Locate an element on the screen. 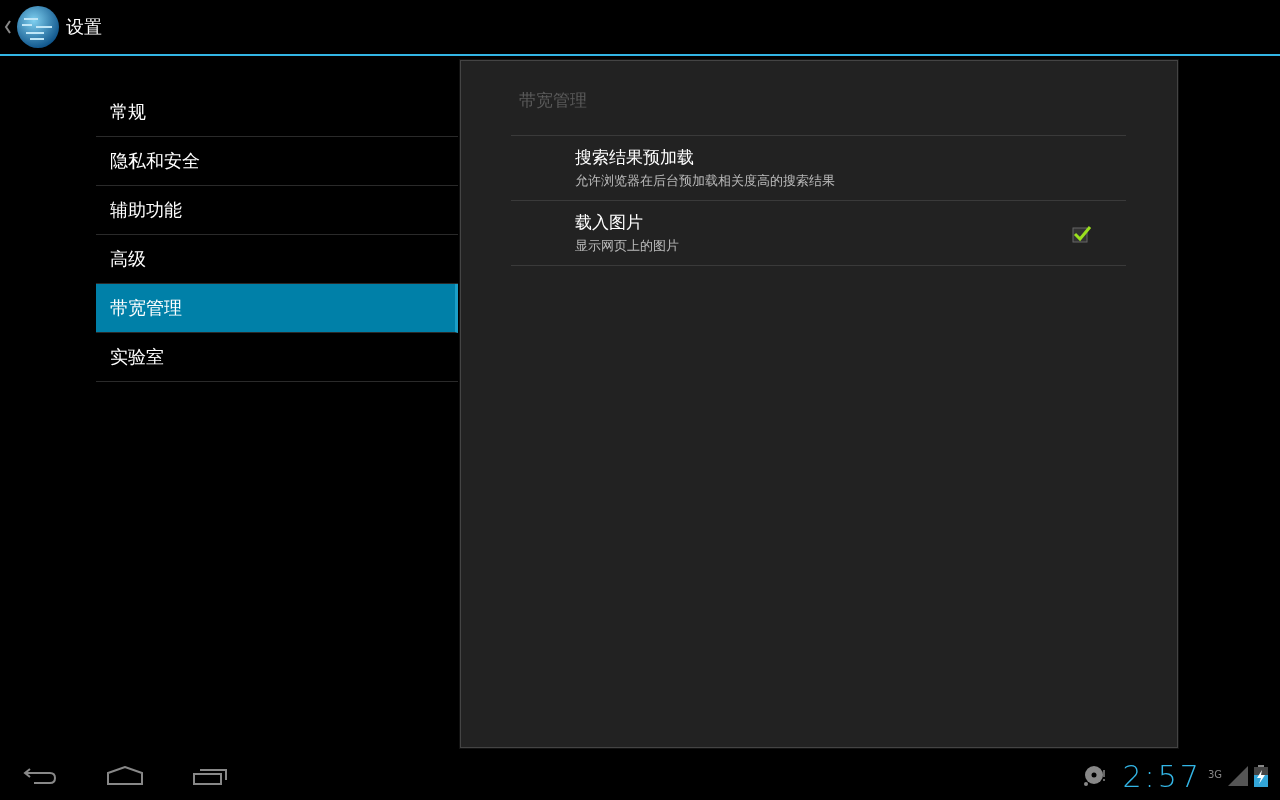 The height and width of the screenshot is (800, 1280). sidebar-item: 实验室 is located at coordinates (277, 357).